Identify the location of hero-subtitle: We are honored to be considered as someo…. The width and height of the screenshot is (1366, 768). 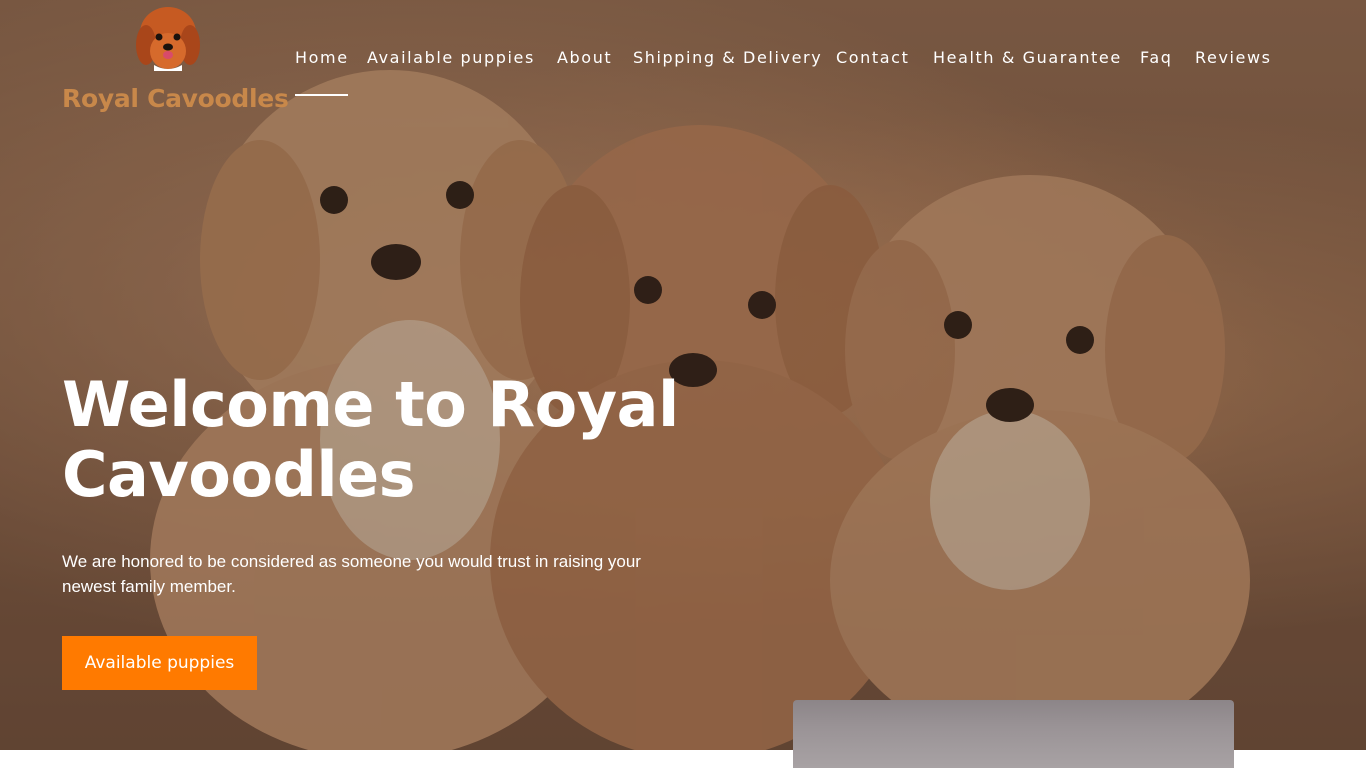
(351, 574).